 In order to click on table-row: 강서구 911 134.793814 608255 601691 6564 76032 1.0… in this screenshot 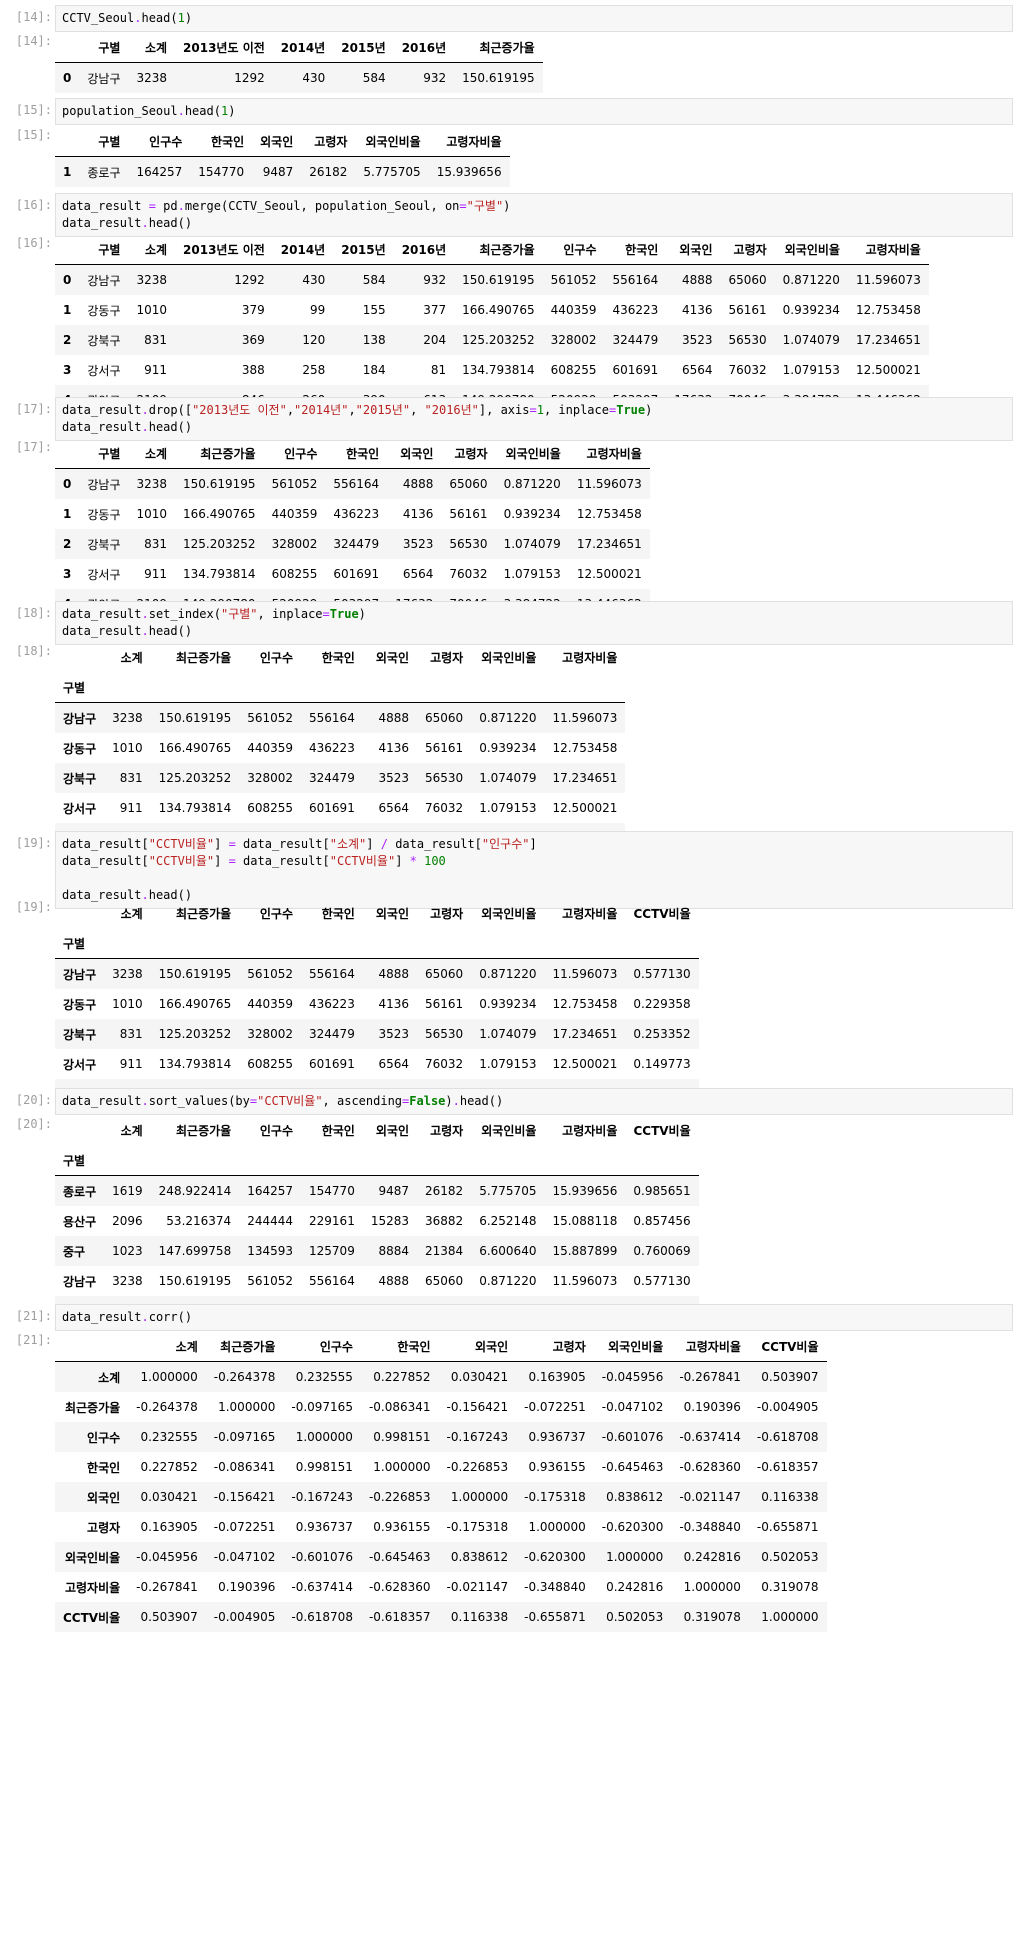, I will do `click(377, 1064)`.